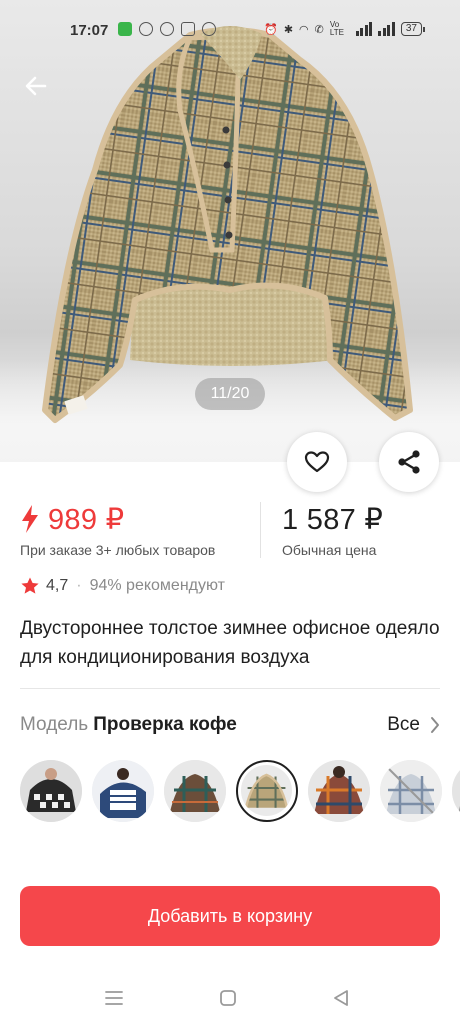  I want to click on star-icon, so click(30, 585).